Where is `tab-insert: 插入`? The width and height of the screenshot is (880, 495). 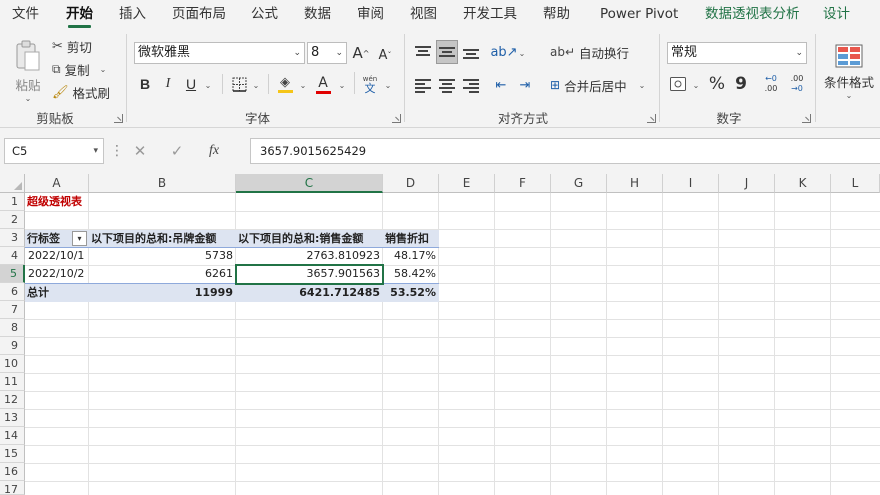 tab-insert: 插入 is located at coordinates (132, 15).